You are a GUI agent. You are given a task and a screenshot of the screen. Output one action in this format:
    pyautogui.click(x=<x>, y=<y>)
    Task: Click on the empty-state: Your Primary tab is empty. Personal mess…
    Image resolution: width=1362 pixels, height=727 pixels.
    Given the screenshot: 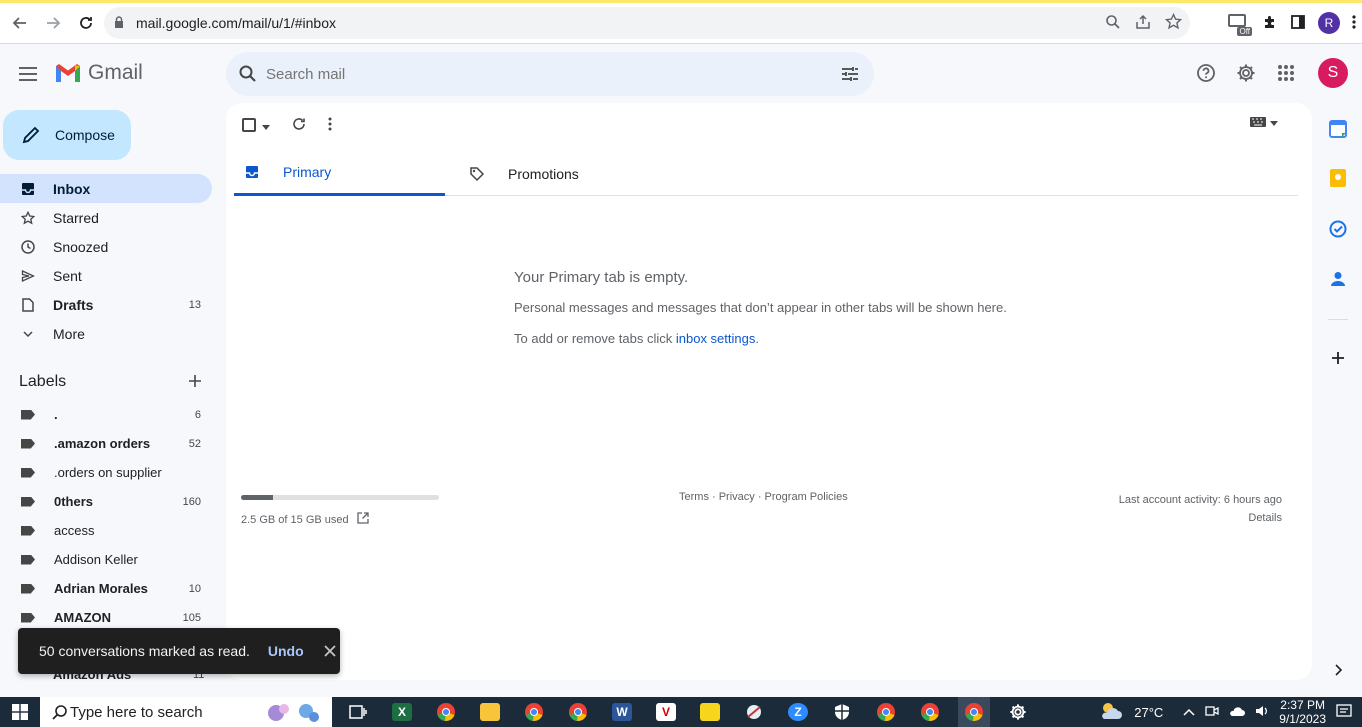 What is the action you would take?
    pyautogui.click(x=760, y=315)
    